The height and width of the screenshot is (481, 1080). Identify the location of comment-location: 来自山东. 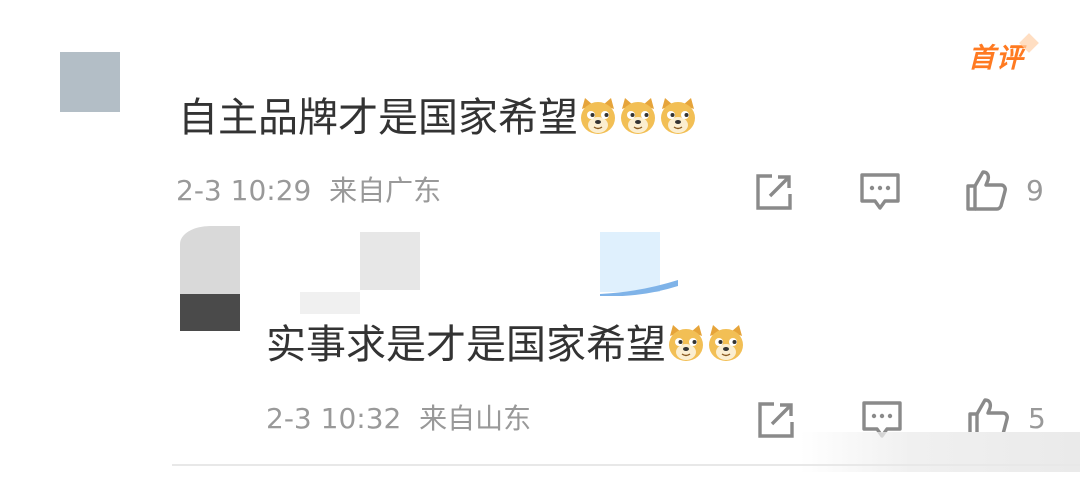
(475, 418).